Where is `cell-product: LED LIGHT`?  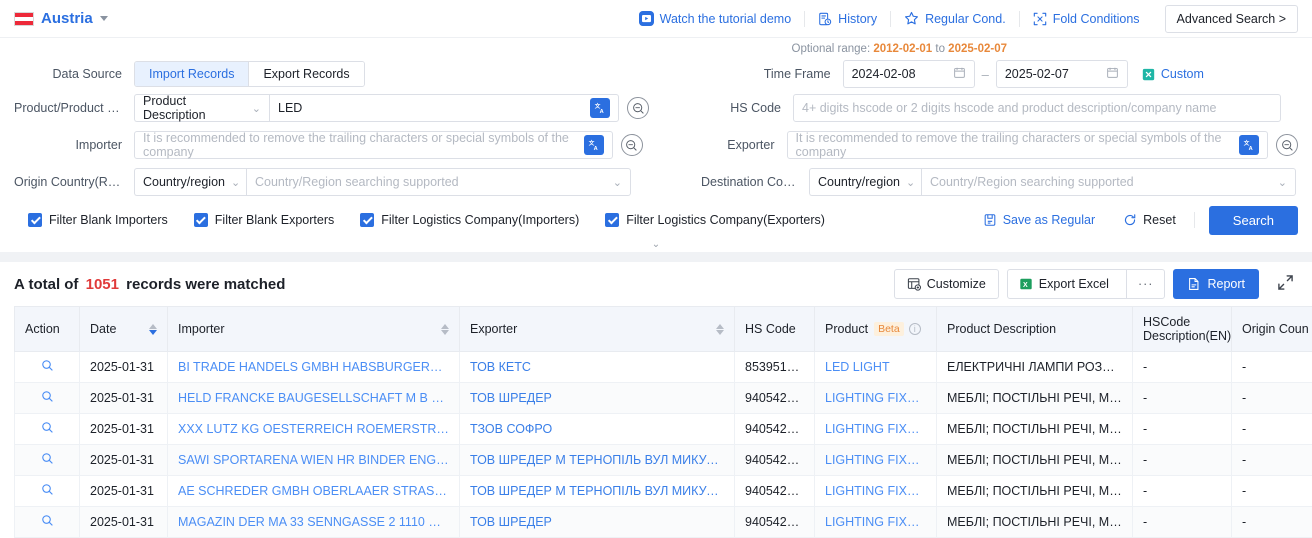
cell-product: LED LIGHT is located at coordinates (876, 367).